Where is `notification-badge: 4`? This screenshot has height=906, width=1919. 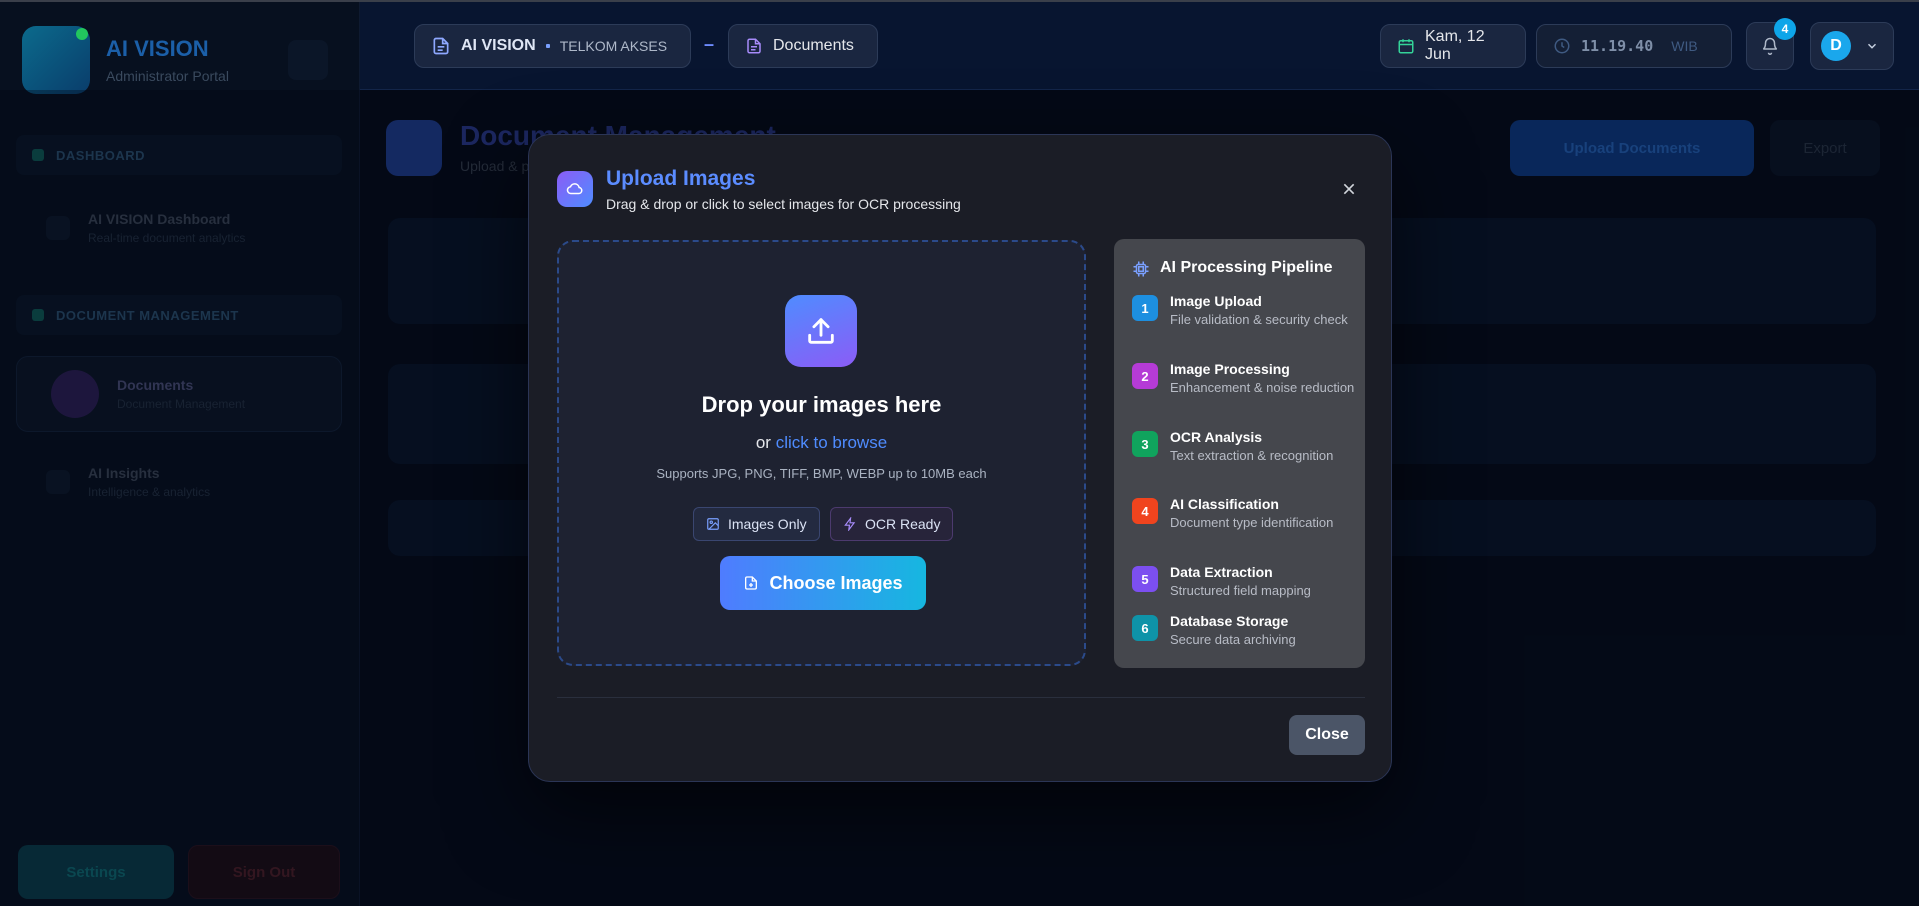
notification-badge: 4 is located at coordinates (1785, 29).